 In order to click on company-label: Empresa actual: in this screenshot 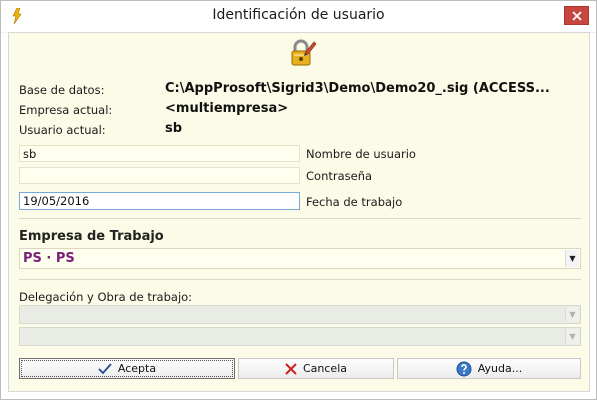, I will do `click(66, 110)`.